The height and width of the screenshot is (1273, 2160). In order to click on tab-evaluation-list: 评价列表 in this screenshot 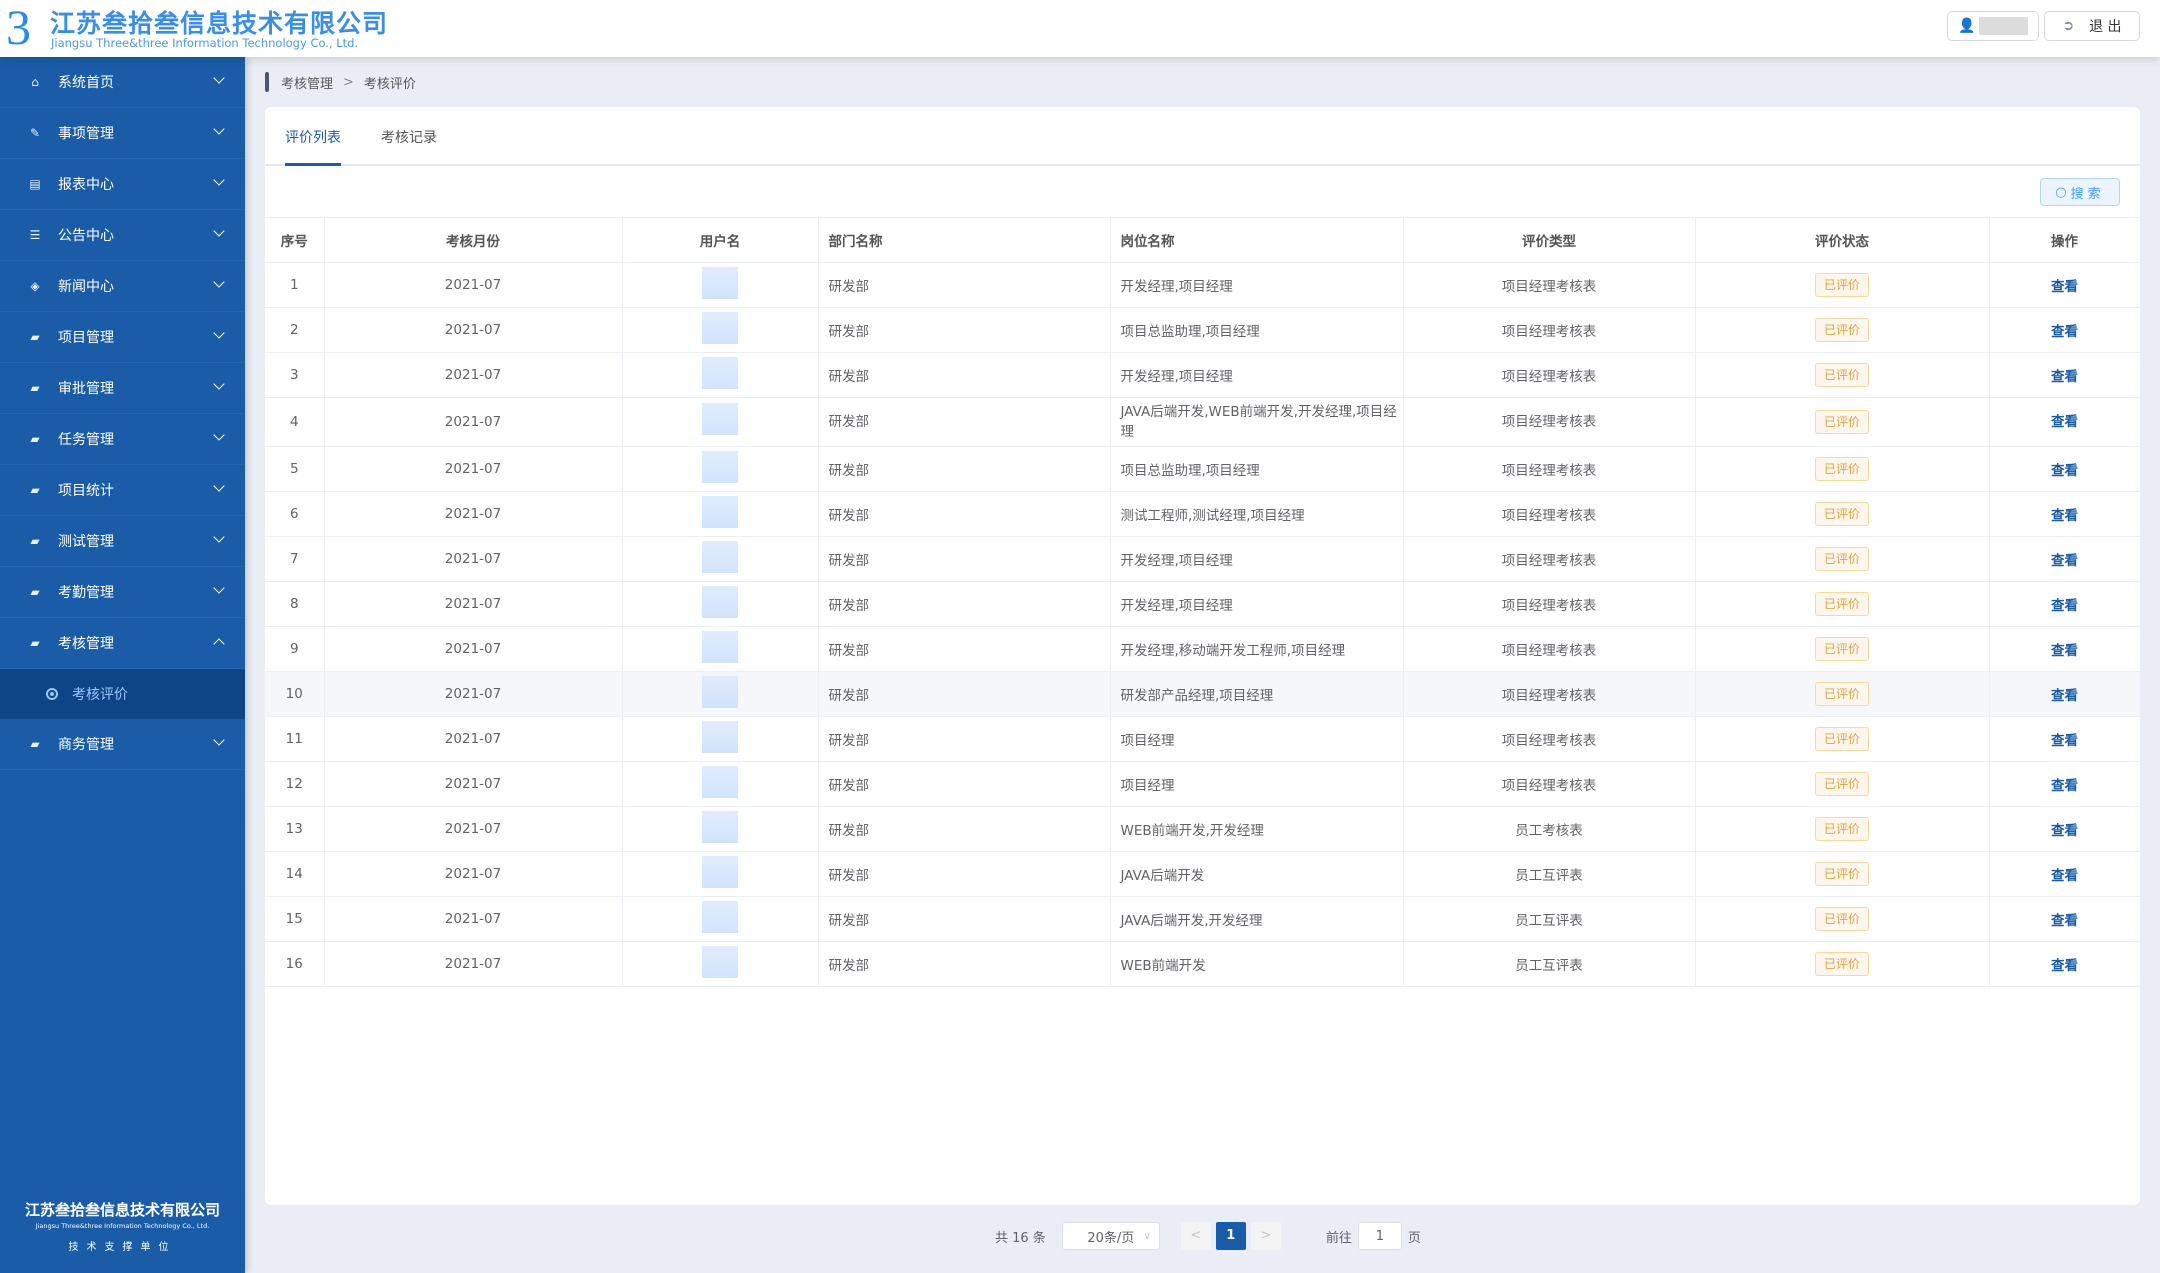, I will do `click(313, 136)`.